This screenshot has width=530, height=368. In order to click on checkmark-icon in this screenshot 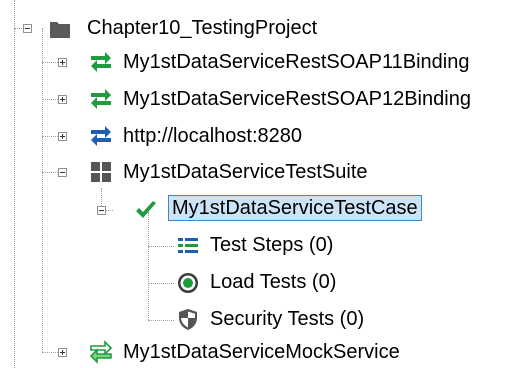, I will do `click(146, 209)`.